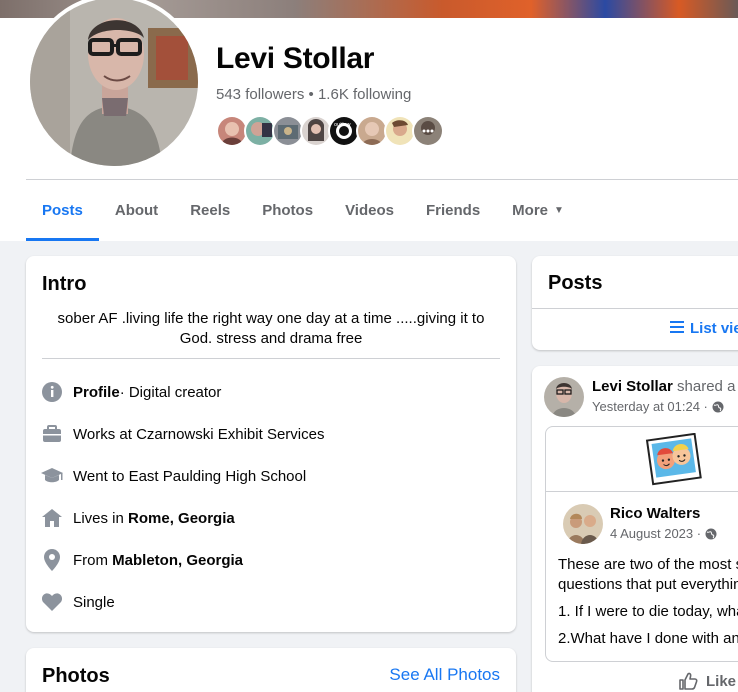  I want to click on intro-profile-type: Profile · Digital creator, so click(130, 392).